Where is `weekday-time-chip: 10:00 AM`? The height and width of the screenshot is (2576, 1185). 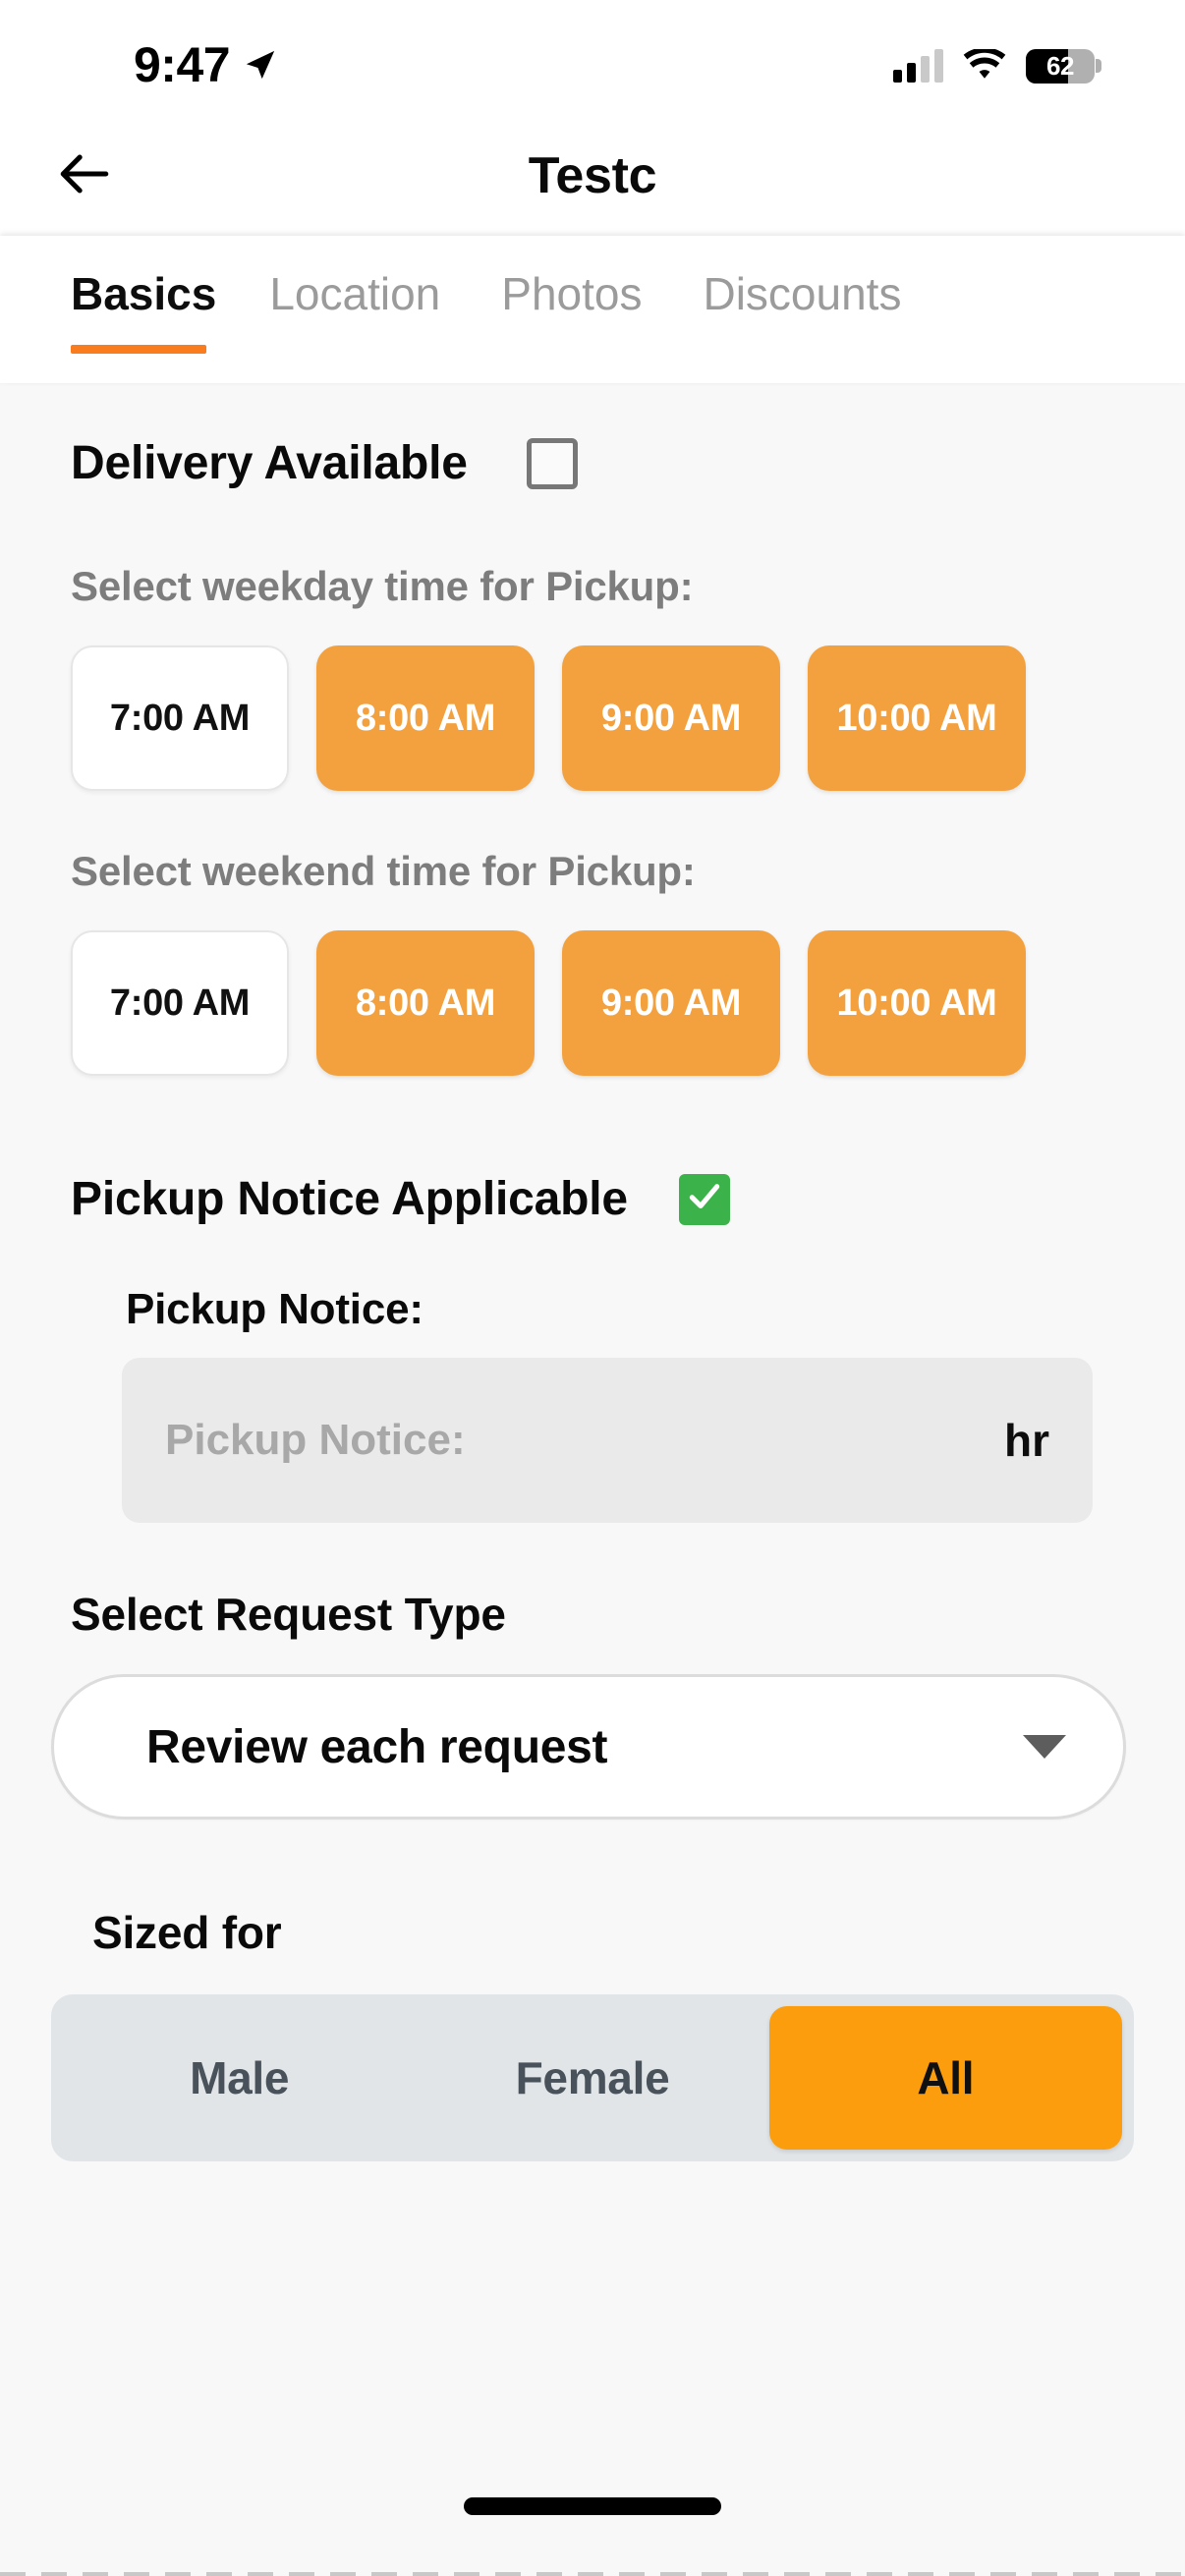
weekday-time-chip: 10:00 AM is located at coordinates (917, 718).